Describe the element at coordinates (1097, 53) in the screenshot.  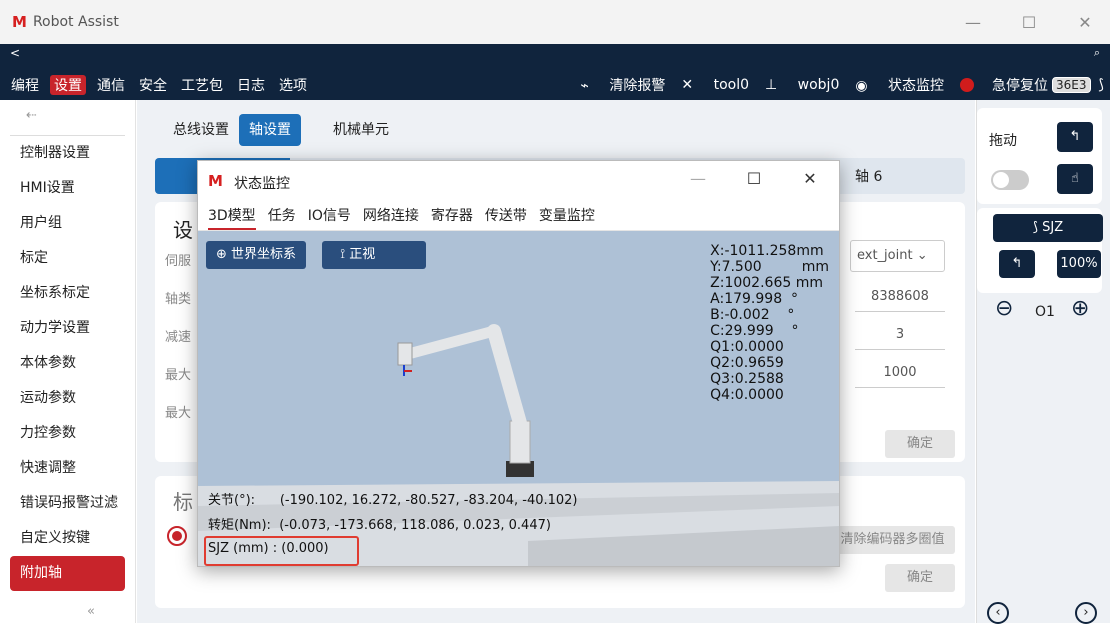
I see `search-icon: ⌕` at that location.